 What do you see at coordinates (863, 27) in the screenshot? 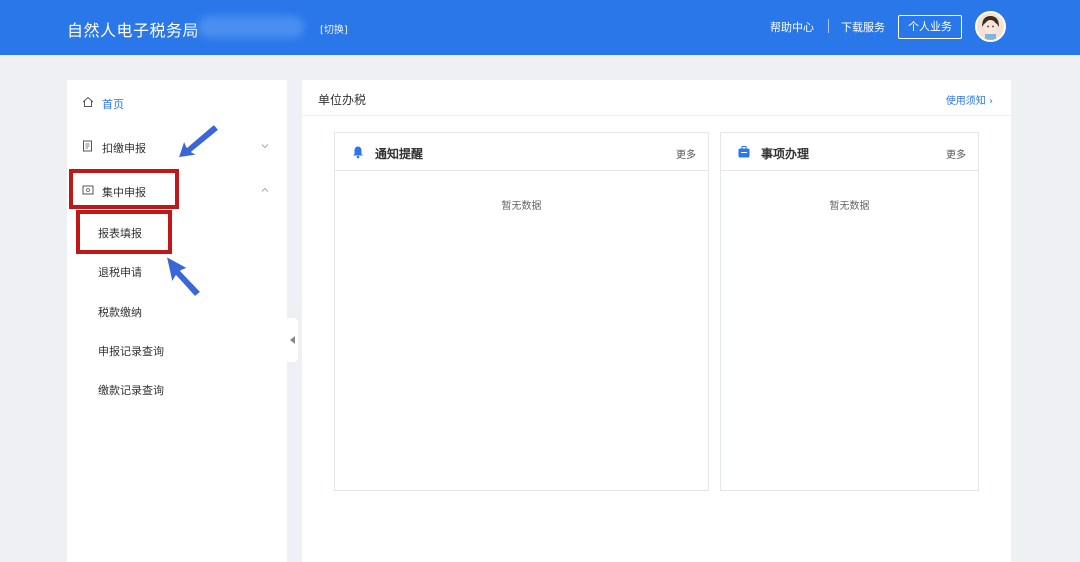
I see `download-service-link: 下载服务` at bounding box center [863, 27].